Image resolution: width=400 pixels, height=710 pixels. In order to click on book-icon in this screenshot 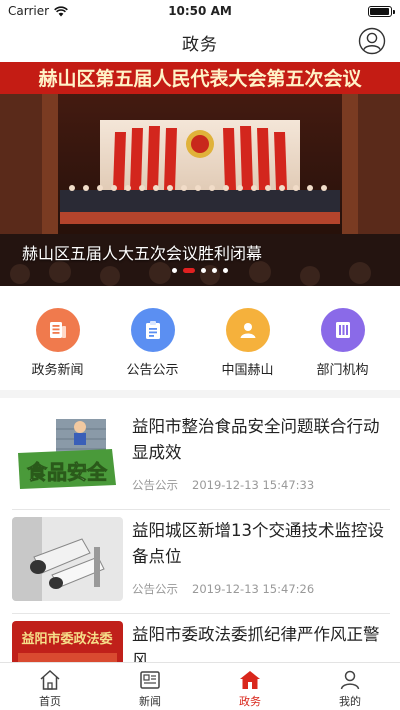, I will do `click(342, 330)`.